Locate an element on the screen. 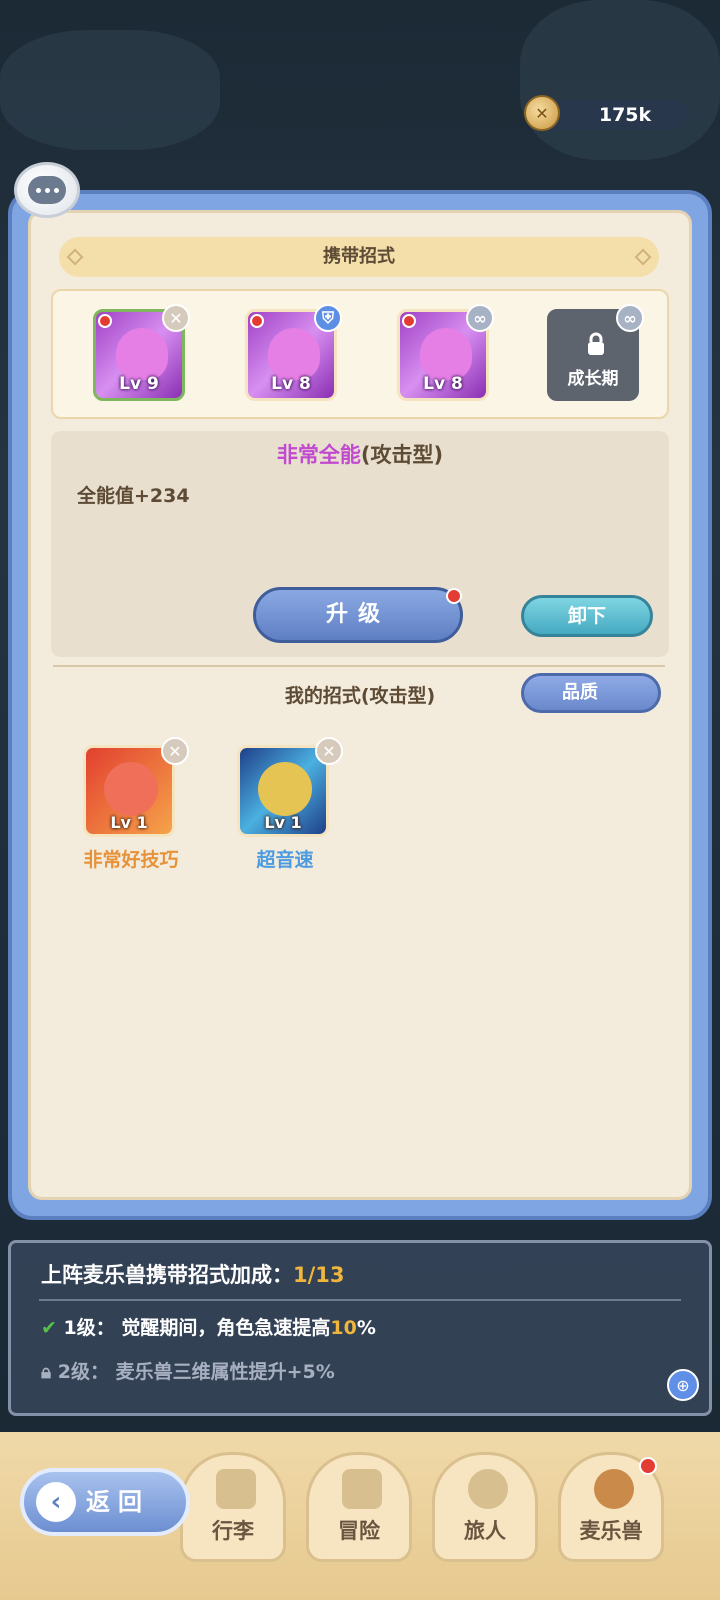  move-card: Lv 1 ✕ 超音速 is located at coordinates (285, 811).